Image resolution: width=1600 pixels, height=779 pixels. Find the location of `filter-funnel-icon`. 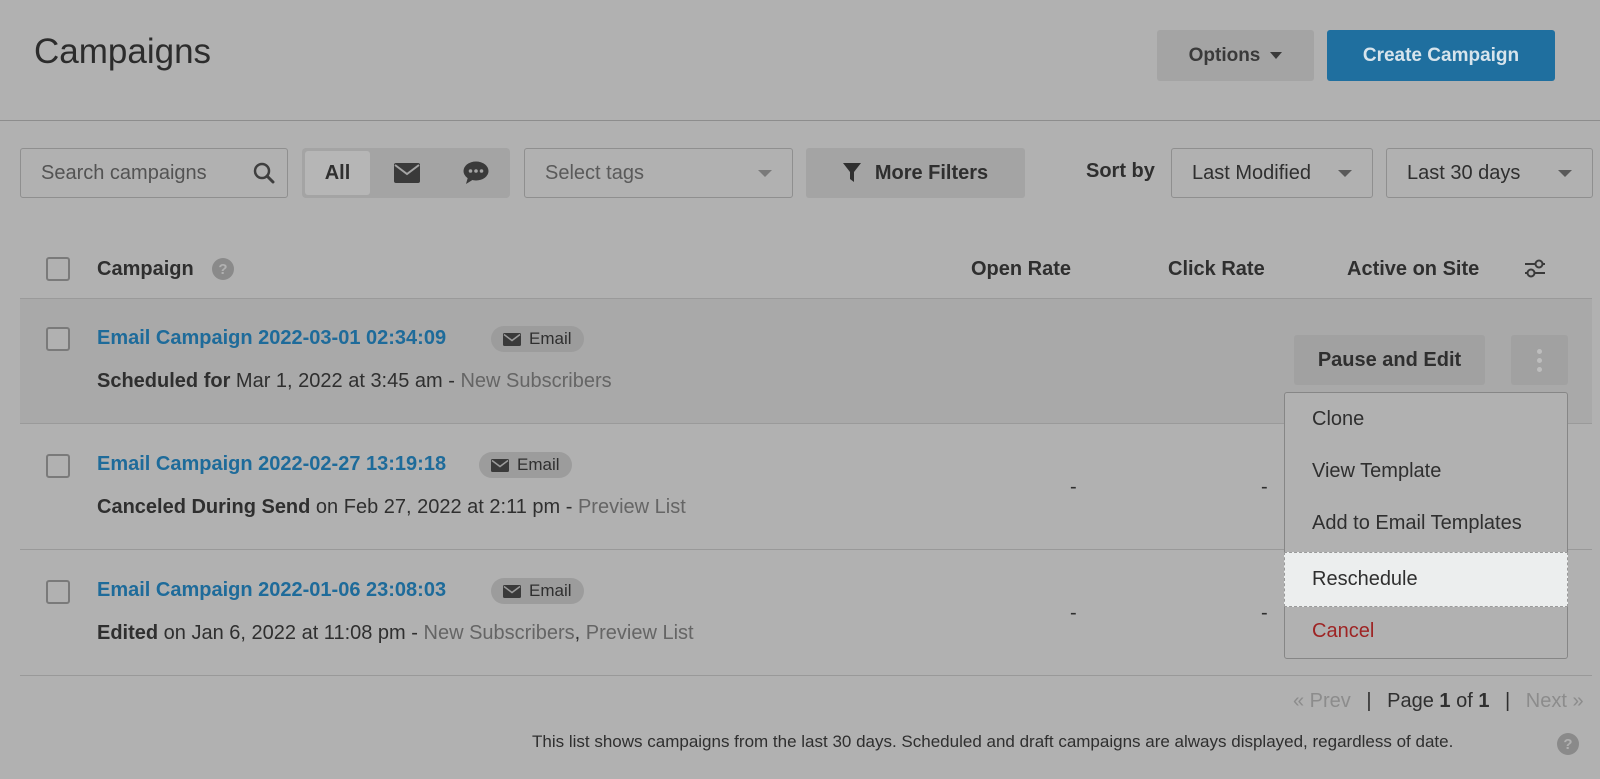

filter-funnel-icon is located at coordinates (851, 172).